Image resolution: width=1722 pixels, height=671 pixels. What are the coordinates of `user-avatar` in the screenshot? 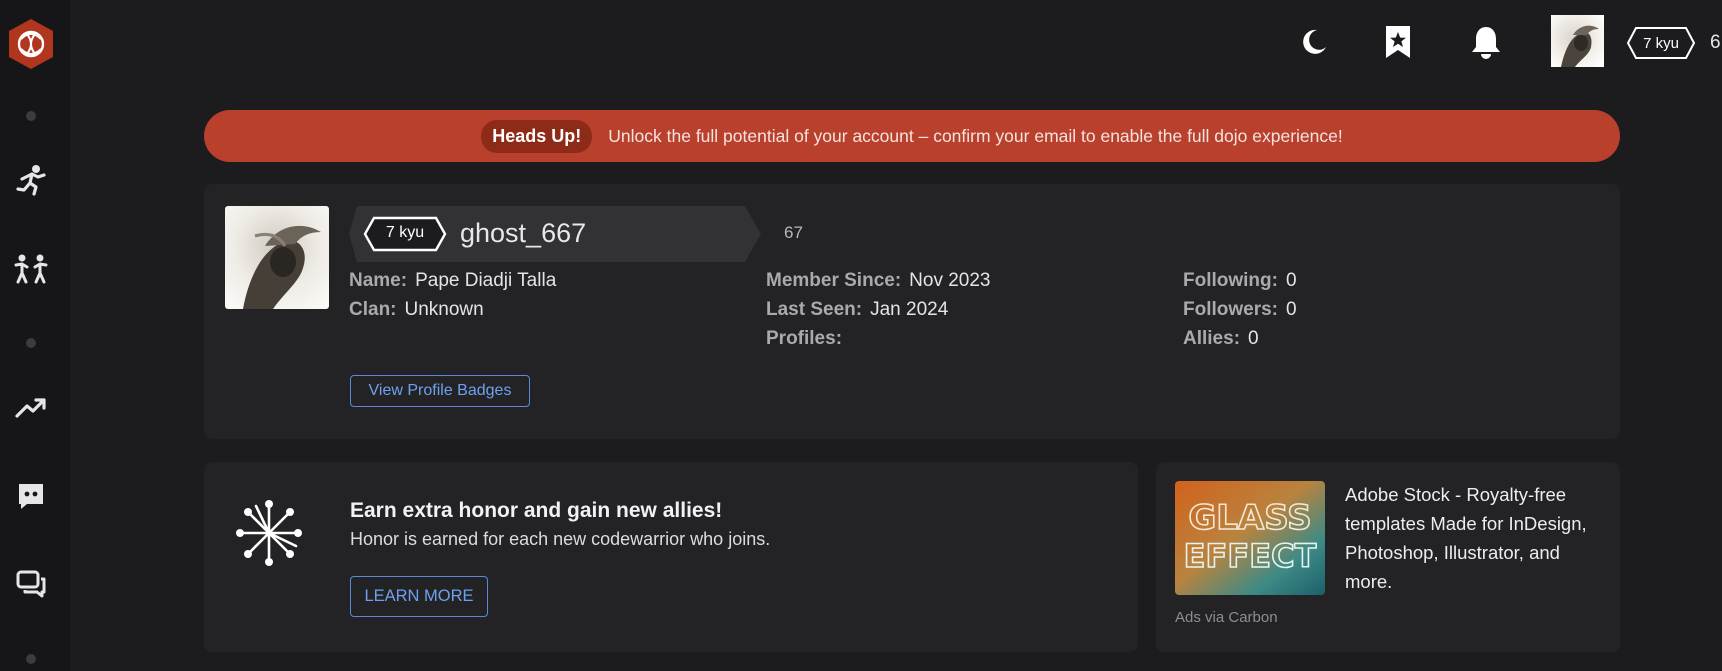 It's located at (1577, 41).